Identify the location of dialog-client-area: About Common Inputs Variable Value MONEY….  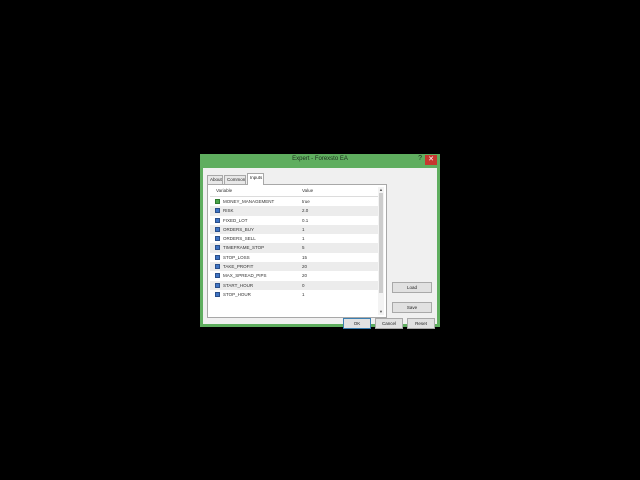
(320, 248).